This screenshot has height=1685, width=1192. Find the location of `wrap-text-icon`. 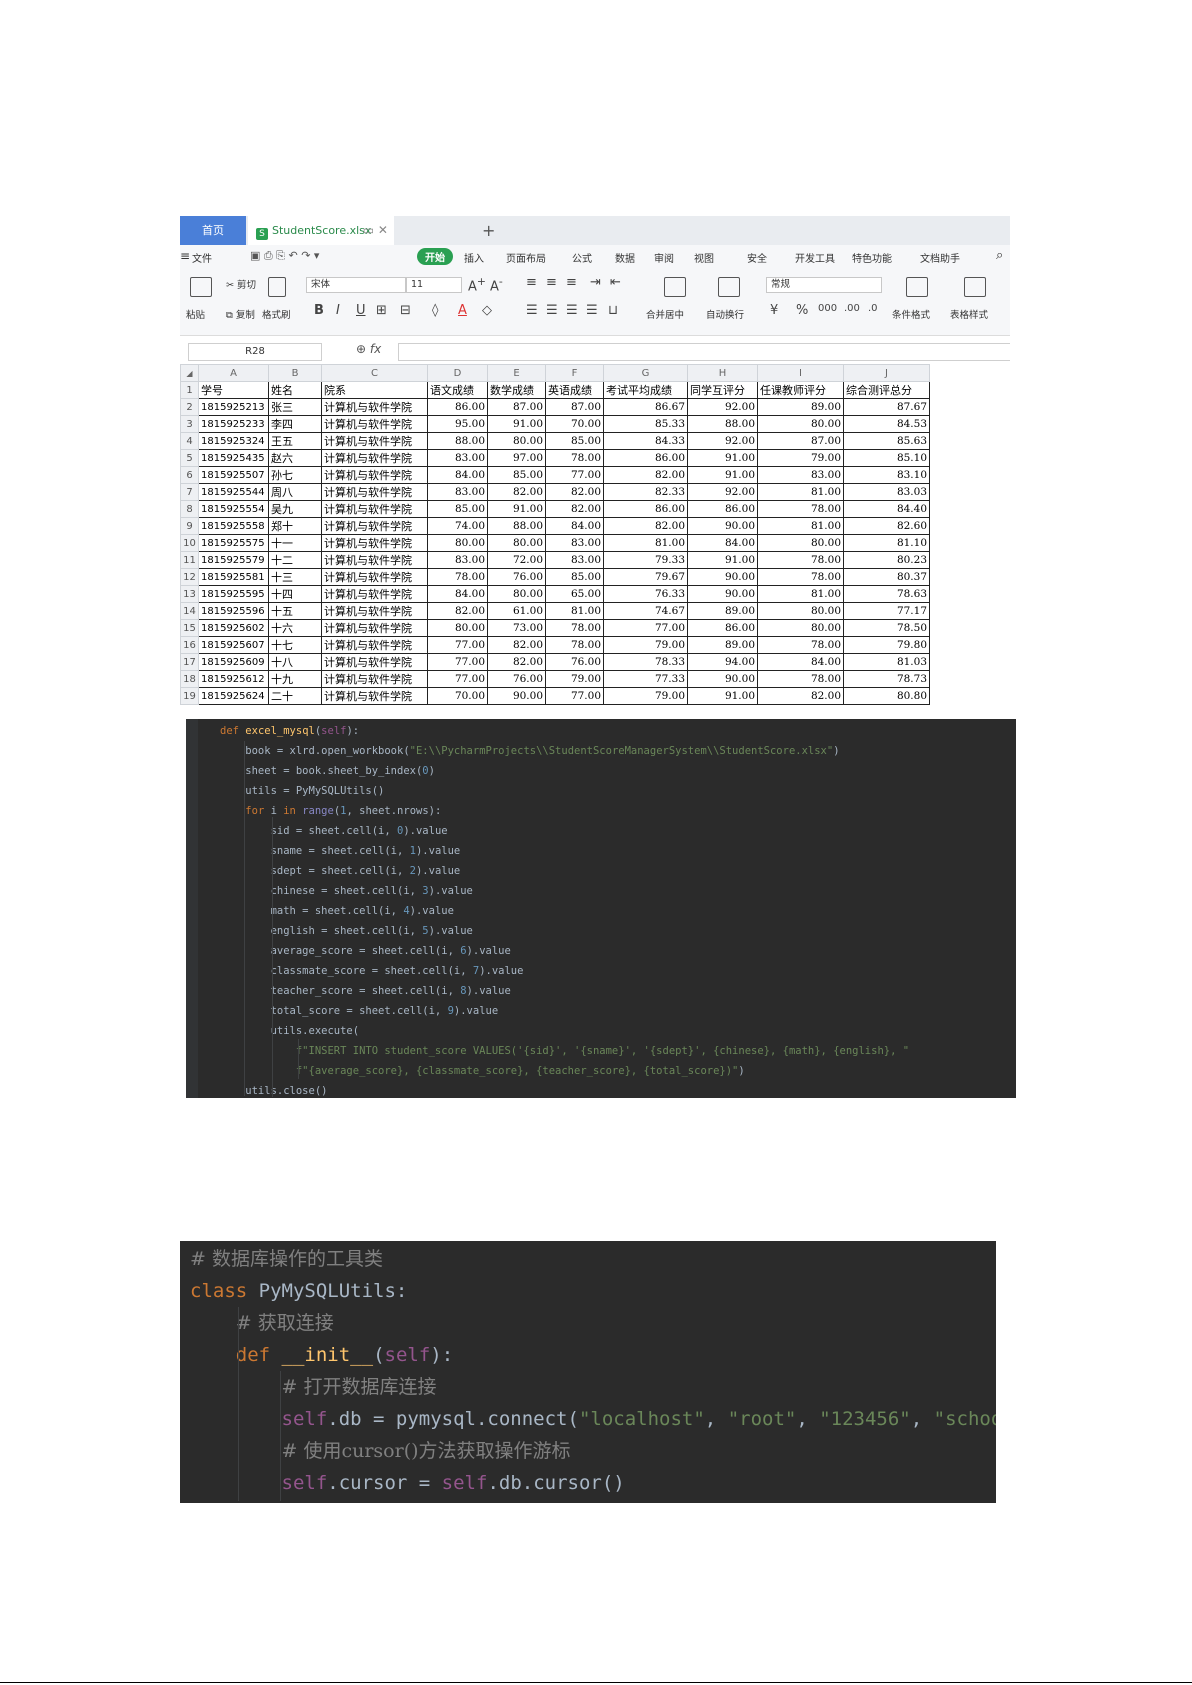

wrap-text-icon is located at coordinates (729, 287).